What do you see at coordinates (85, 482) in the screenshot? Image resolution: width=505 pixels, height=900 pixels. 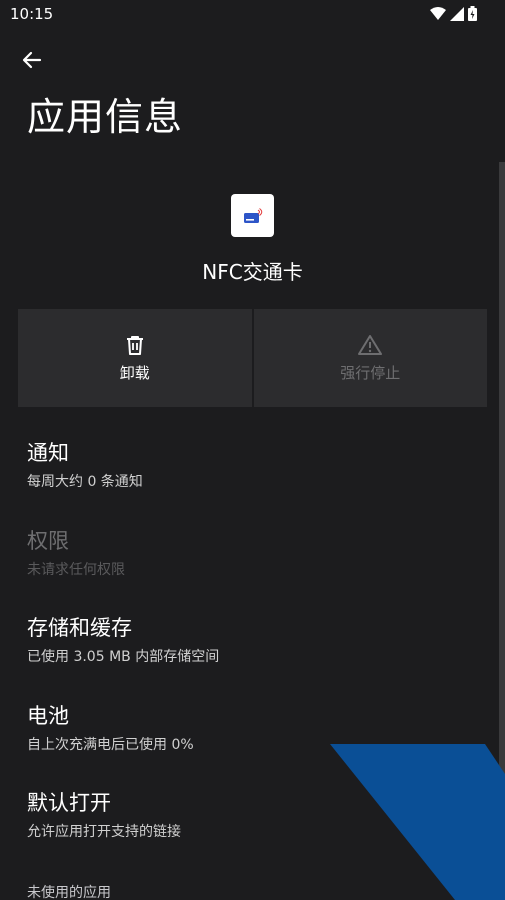 I see `notifications-subtitle: 每周大约 0 条通知` at bounding box center [85, 482].